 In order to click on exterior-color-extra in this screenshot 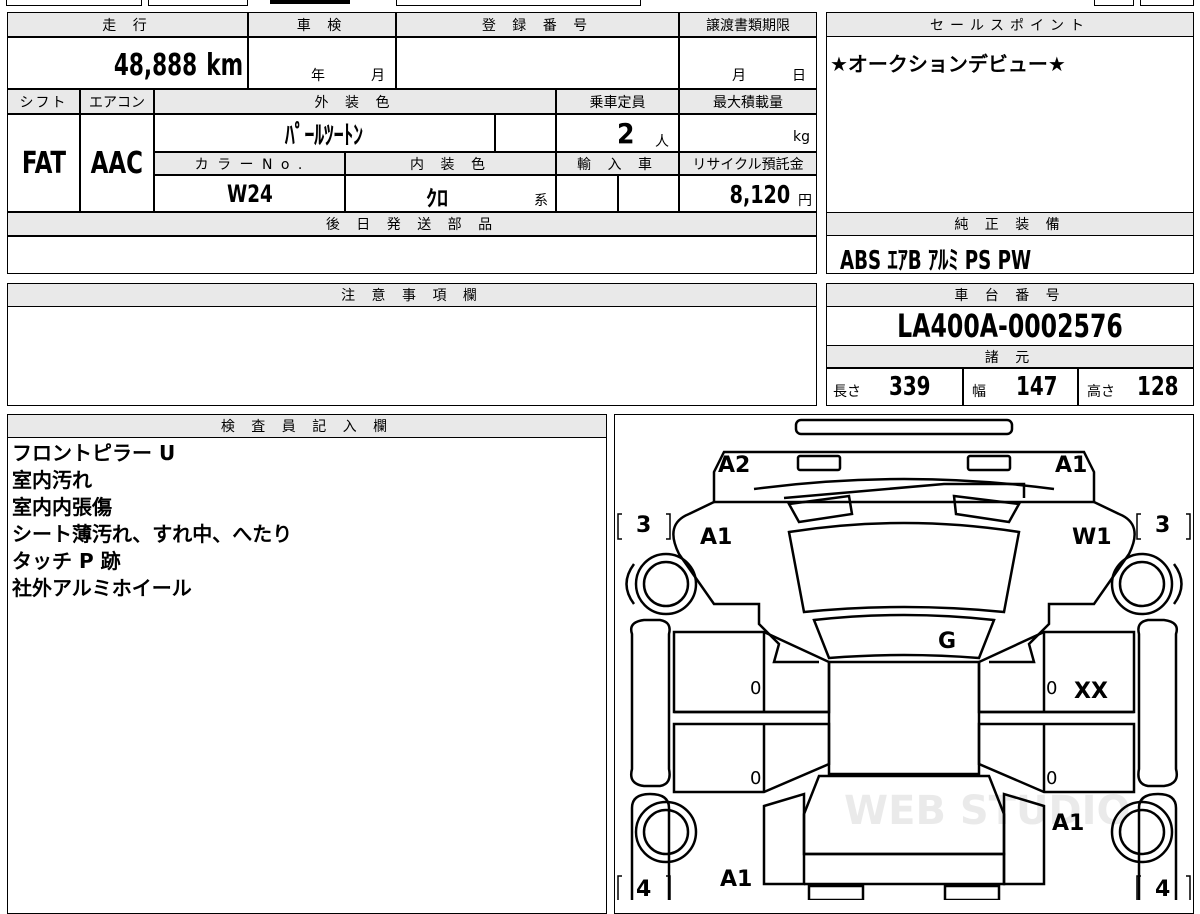, I will do `click(525, 133)`.